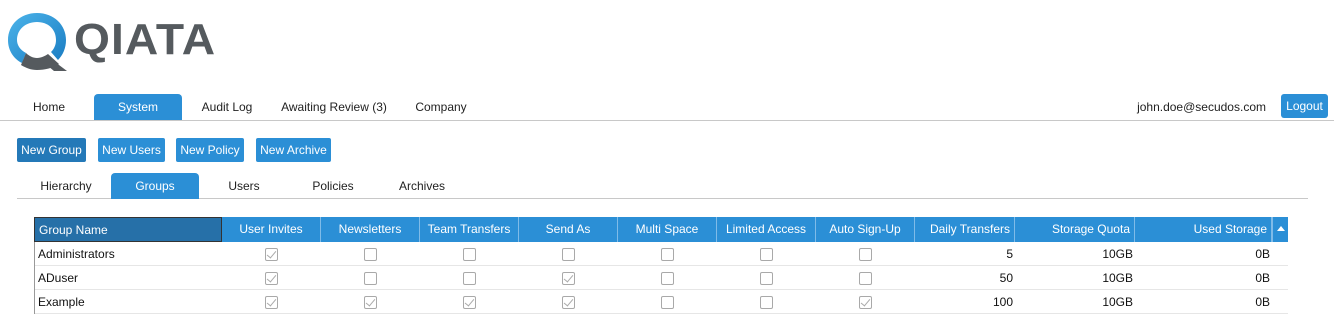 This screenshot has width=1334, height=320. I want to click on column-header-multi-space: Multi Space, so click(667, 229).